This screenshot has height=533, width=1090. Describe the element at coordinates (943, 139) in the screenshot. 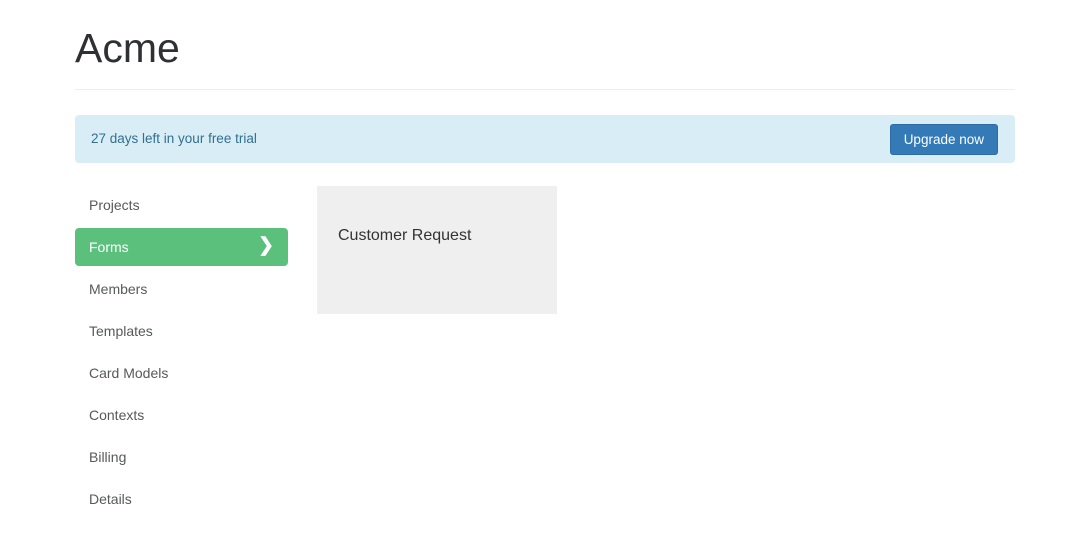

I see `upgrade-now-button: Upgrade now` at that location.